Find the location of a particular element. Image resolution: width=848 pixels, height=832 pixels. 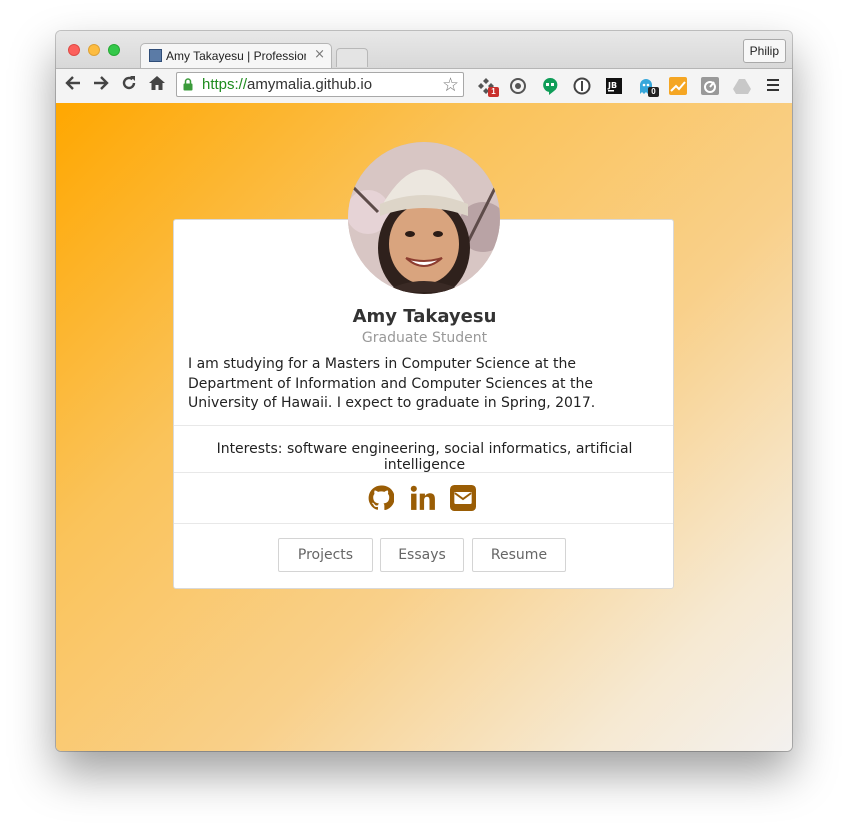

browser-tab-active: Amy Takayesu | Professional × is located at coordinates (236, 56).